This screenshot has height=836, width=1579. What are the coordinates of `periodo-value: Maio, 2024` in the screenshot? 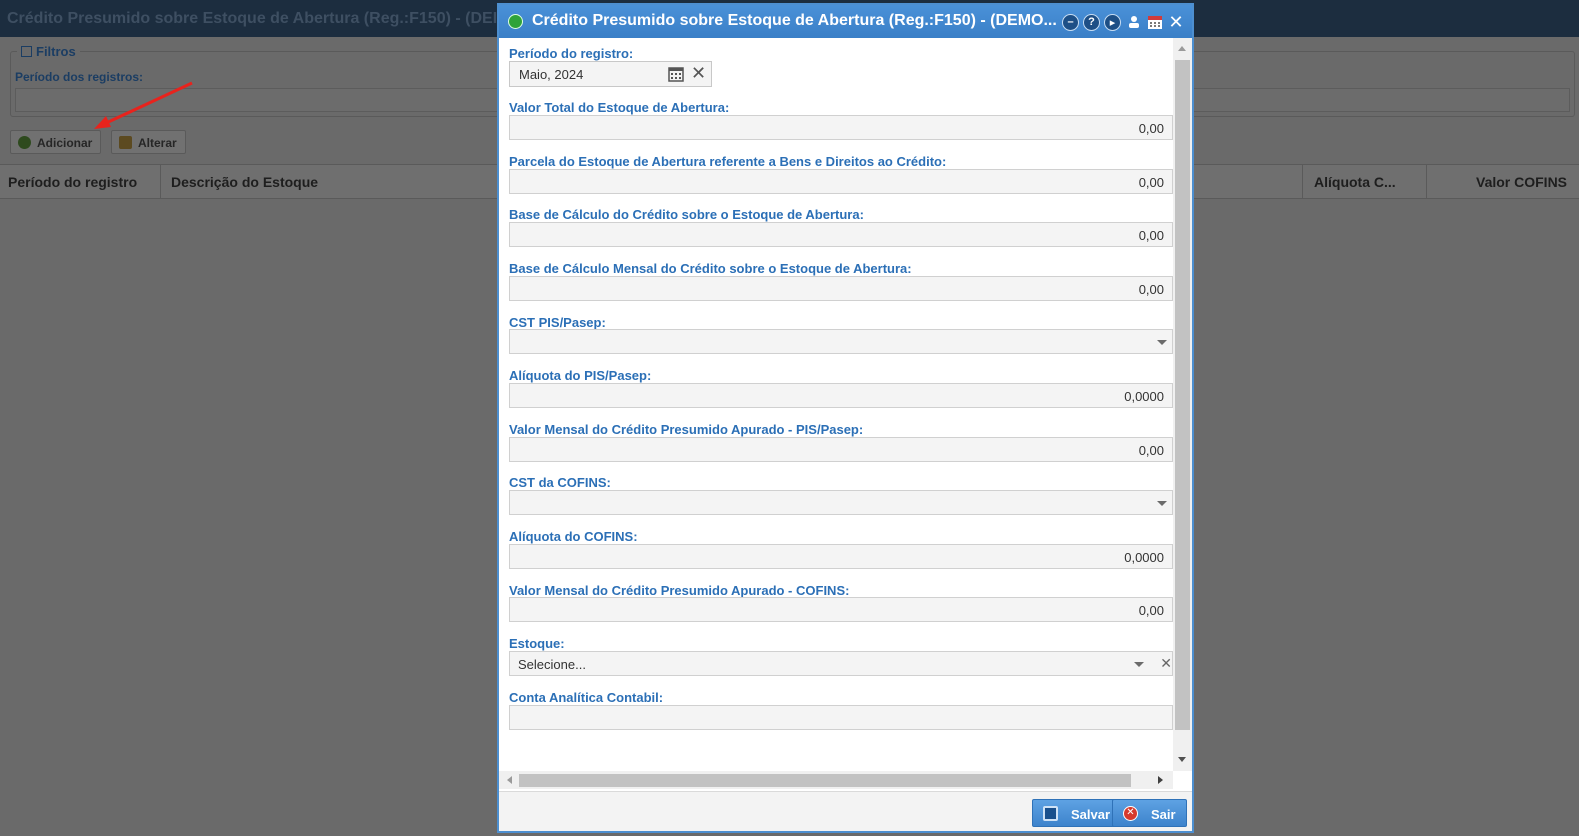 It's located at (551, 74).